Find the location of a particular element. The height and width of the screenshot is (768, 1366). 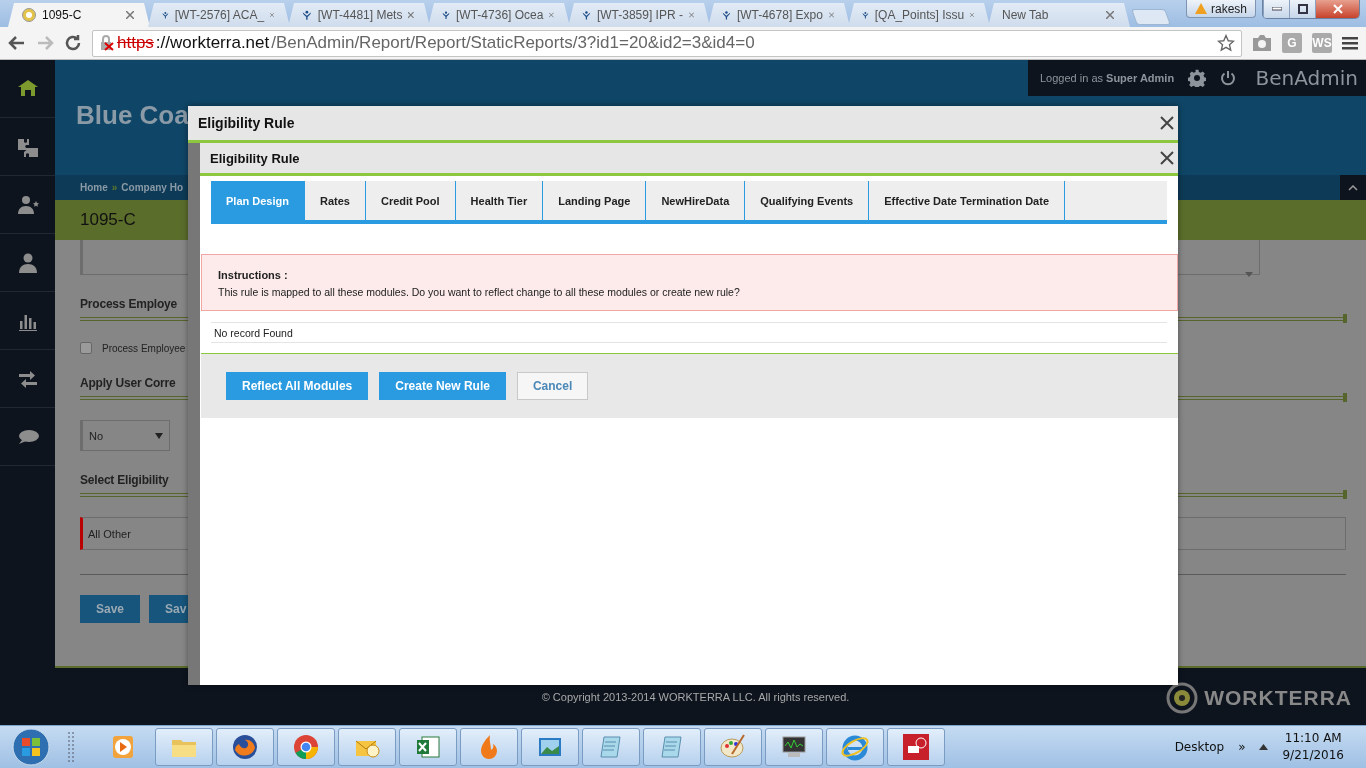

settings-icon is located at coordinates (1197, 78).